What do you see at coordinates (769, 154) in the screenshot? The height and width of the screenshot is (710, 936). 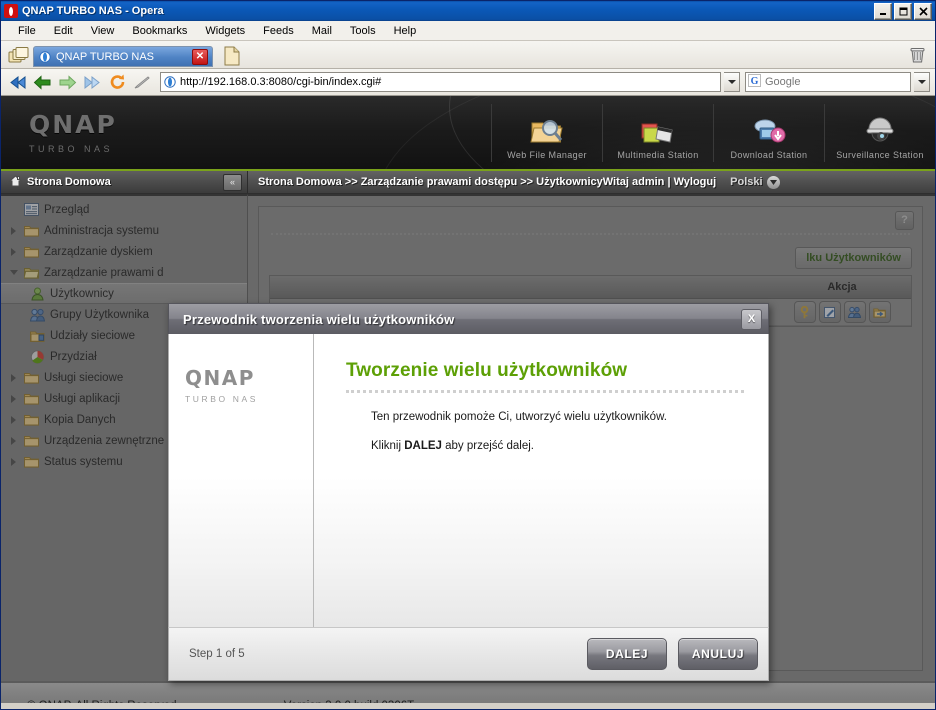 I see `app-label: Download Station` at bounding box center [769, 154].